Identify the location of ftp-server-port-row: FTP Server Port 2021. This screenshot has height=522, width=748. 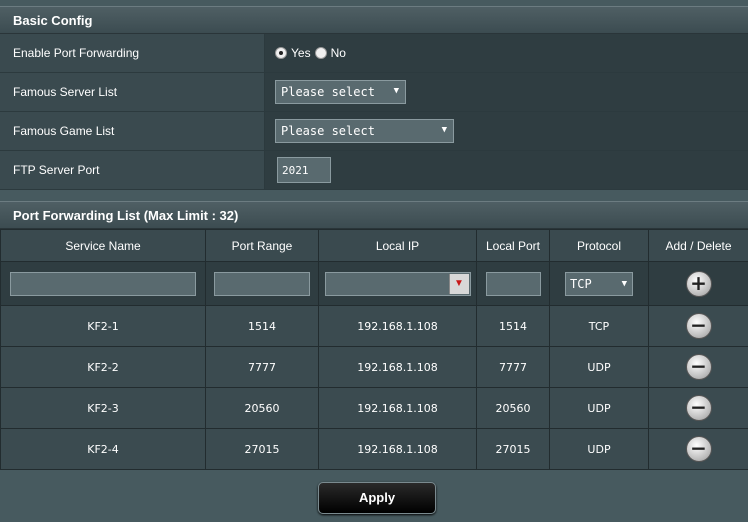
(374, 170).